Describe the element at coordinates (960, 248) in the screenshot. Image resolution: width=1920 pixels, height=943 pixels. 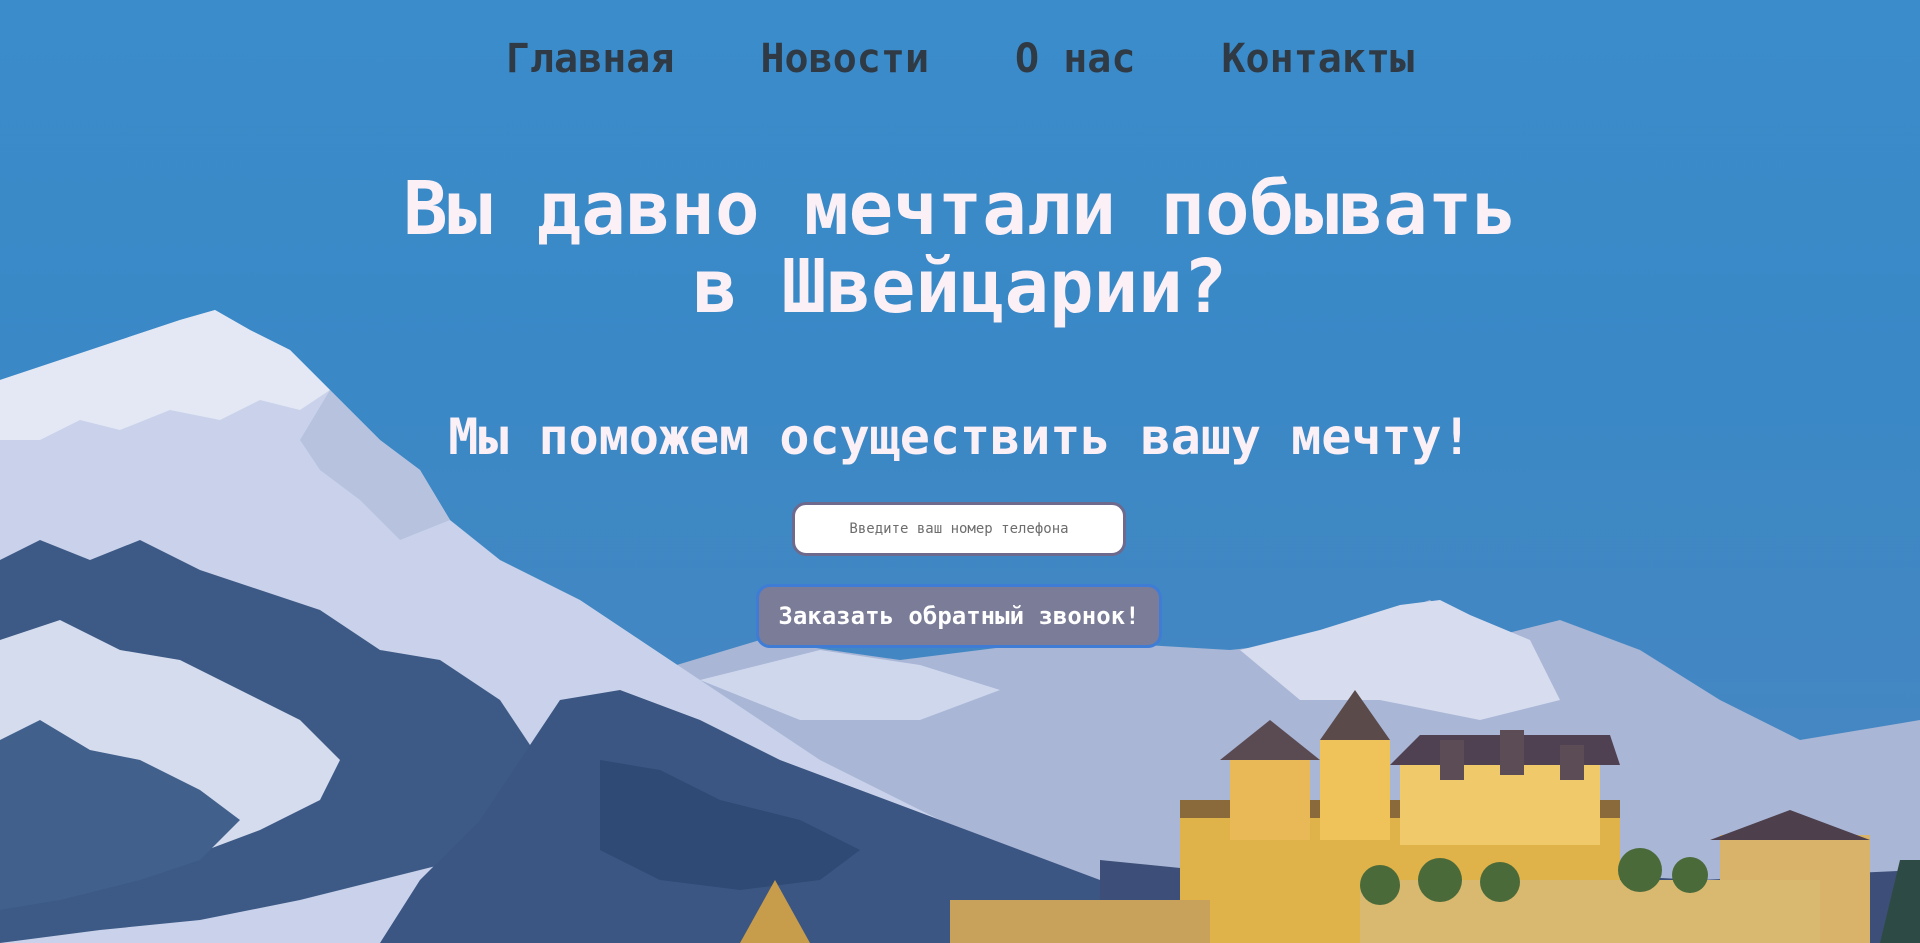
I see `hero-headline: Вы давно мечтали побывать в Швейцарии?` at that location.